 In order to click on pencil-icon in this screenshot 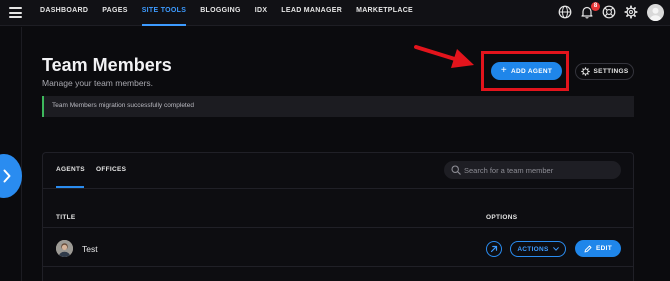, I will do `click(588, 248)`.